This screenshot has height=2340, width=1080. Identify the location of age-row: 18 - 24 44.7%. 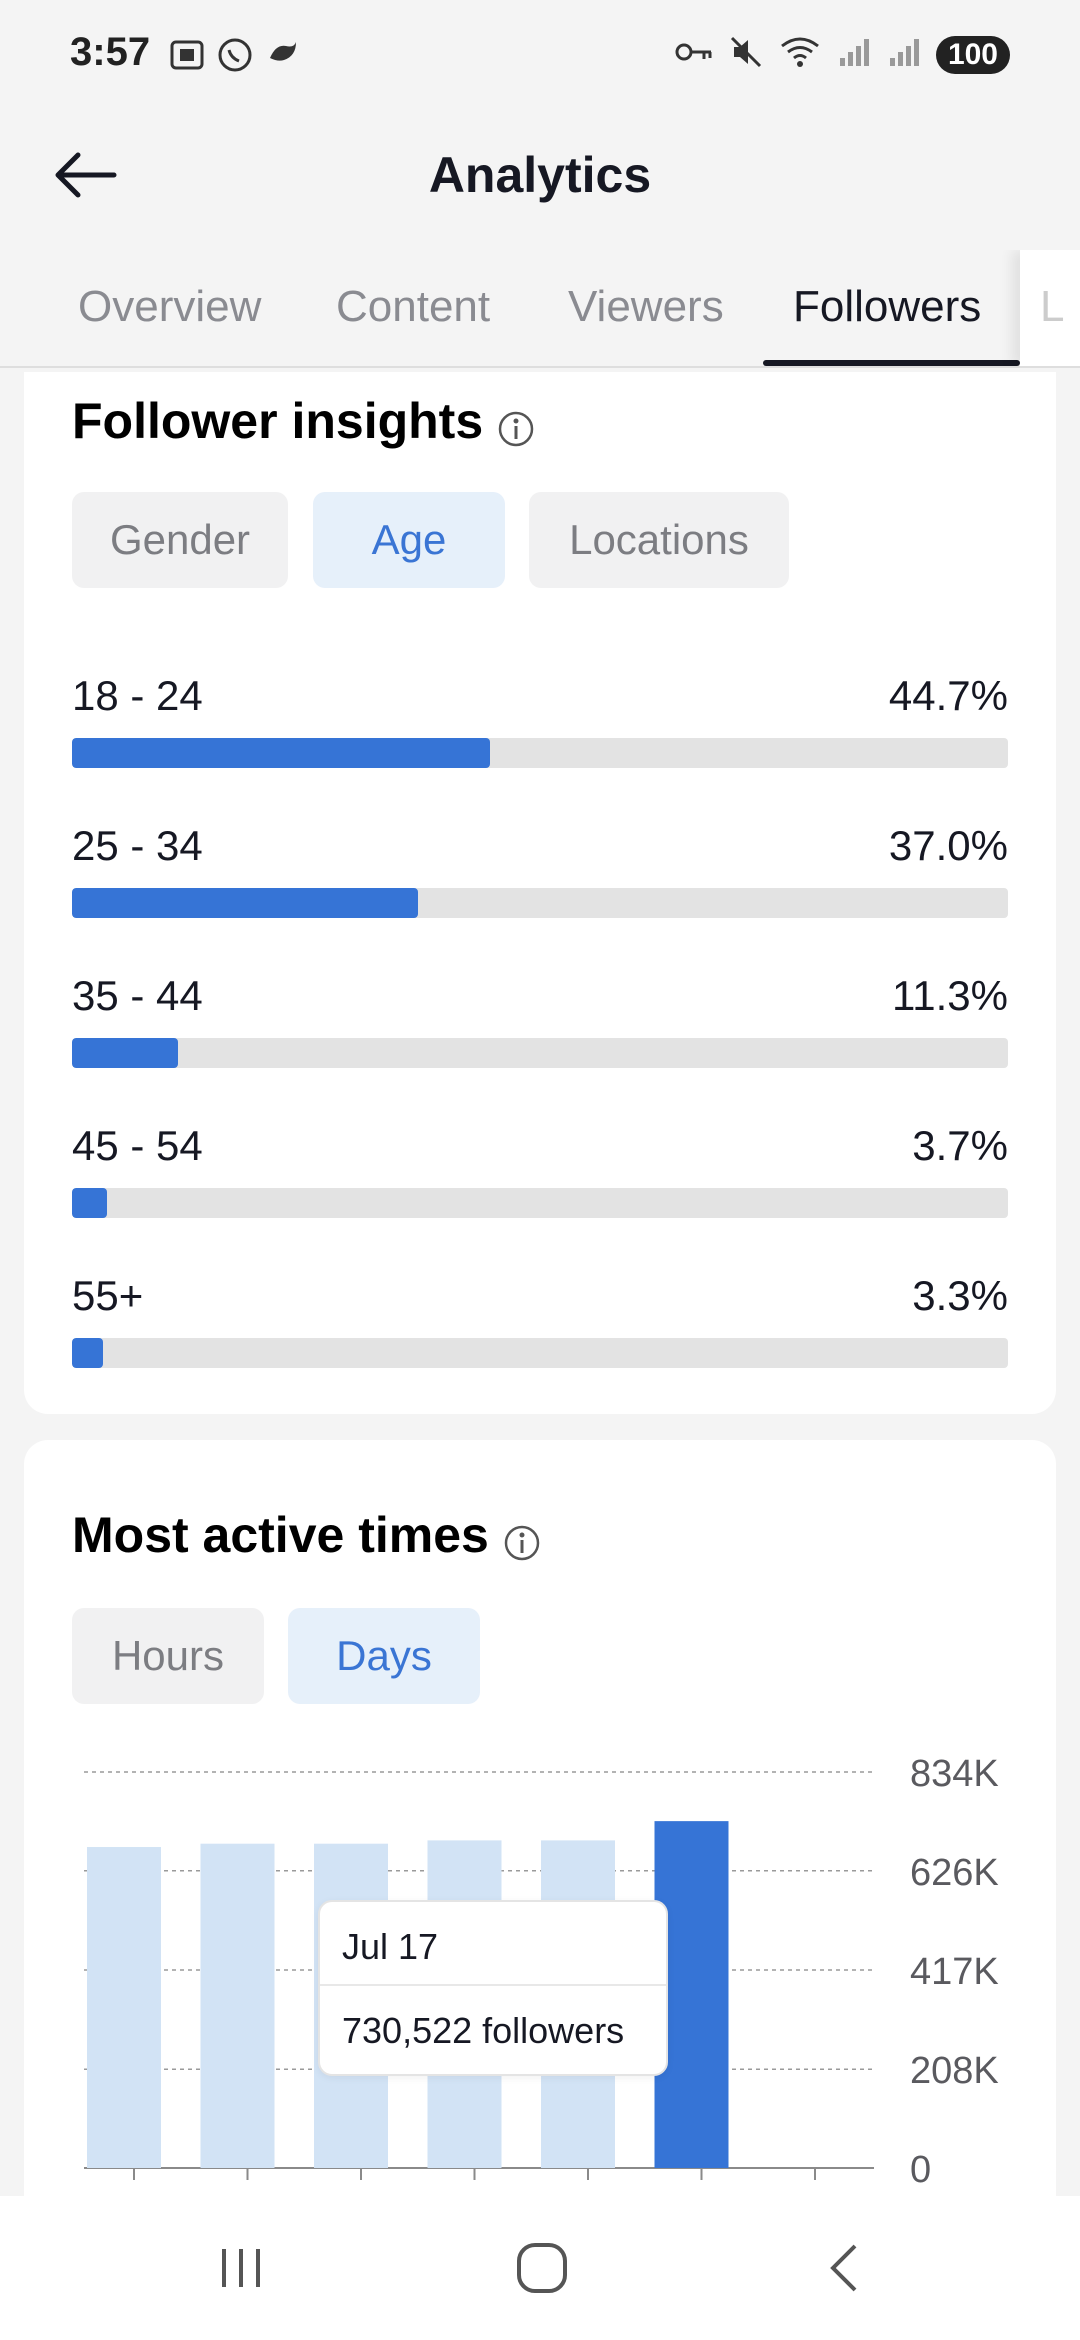
(540, 722).